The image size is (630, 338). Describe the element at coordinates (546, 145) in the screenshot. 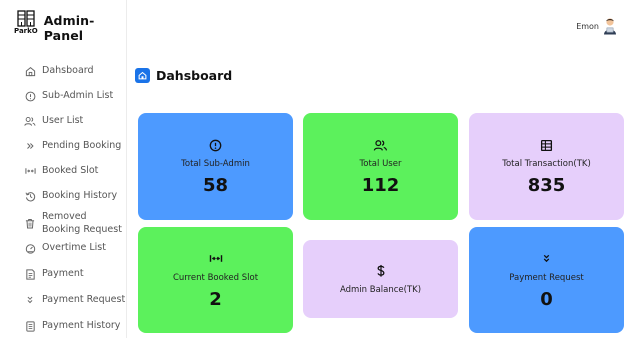

I see `ledger-icon` at that location.